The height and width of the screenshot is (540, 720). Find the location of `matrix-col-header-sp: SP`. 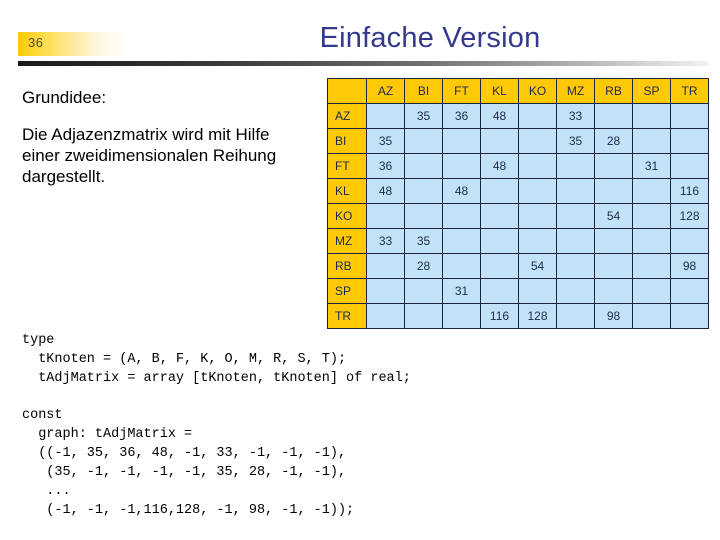

matrix-col-header-sp: SP is located at coordinates (651, 91).